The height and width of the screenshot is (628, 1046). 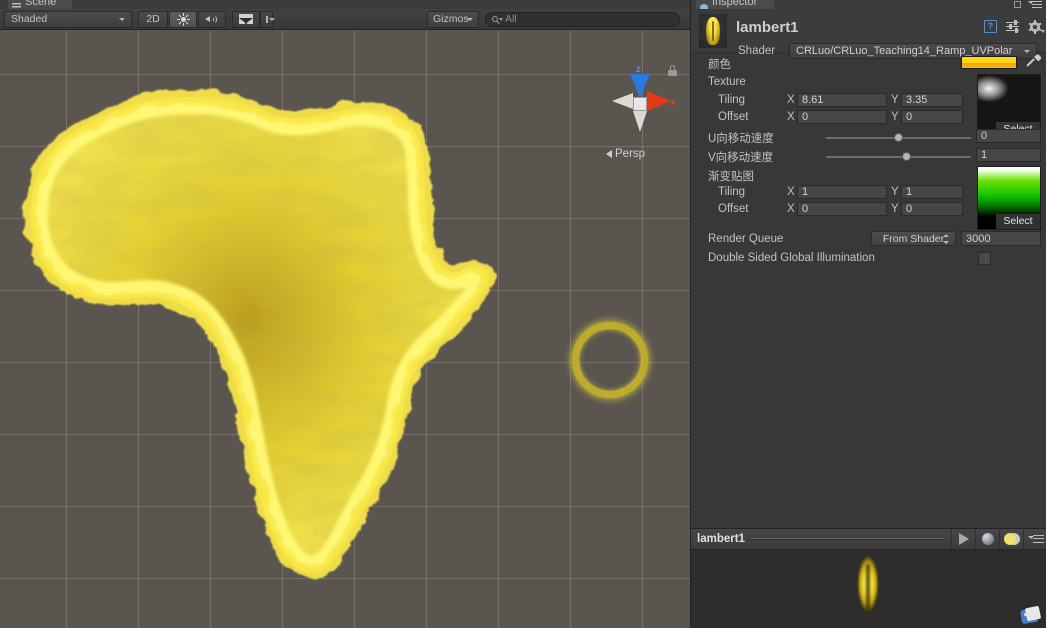 I want to click on texture-tiling-x-field: 8.61, so click(x=842, y=100).